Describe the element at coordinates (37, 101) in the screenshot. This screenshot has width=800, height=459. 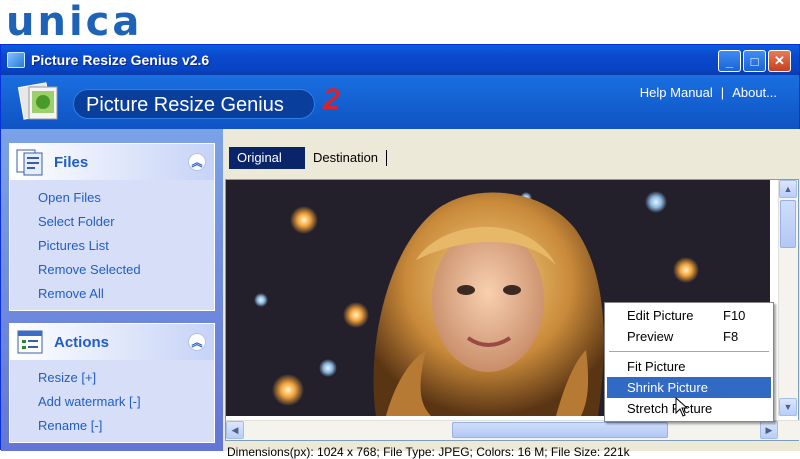
I see `photos-icon` at that location.